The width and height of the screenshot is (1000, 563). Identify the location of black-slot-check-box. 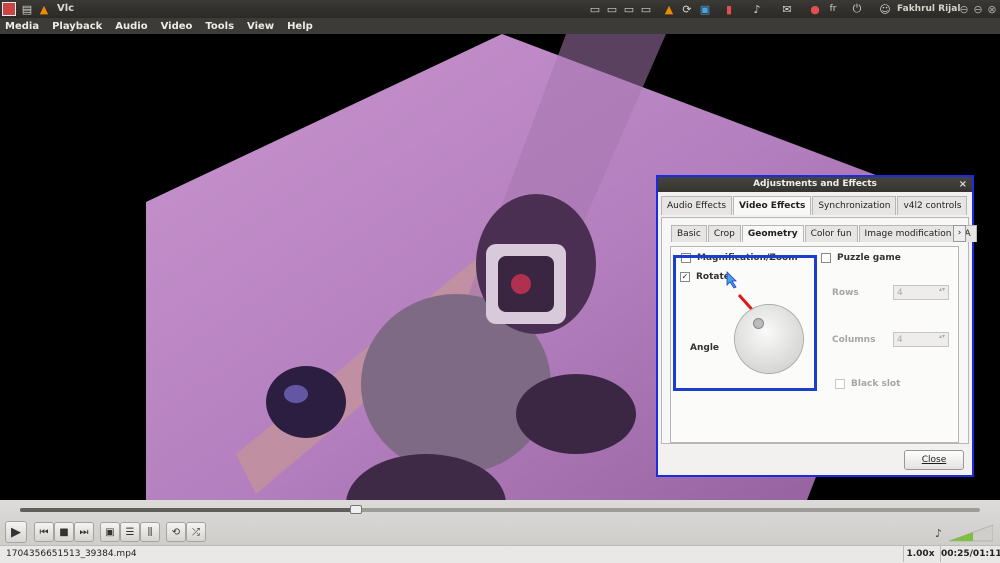
(840, 384).